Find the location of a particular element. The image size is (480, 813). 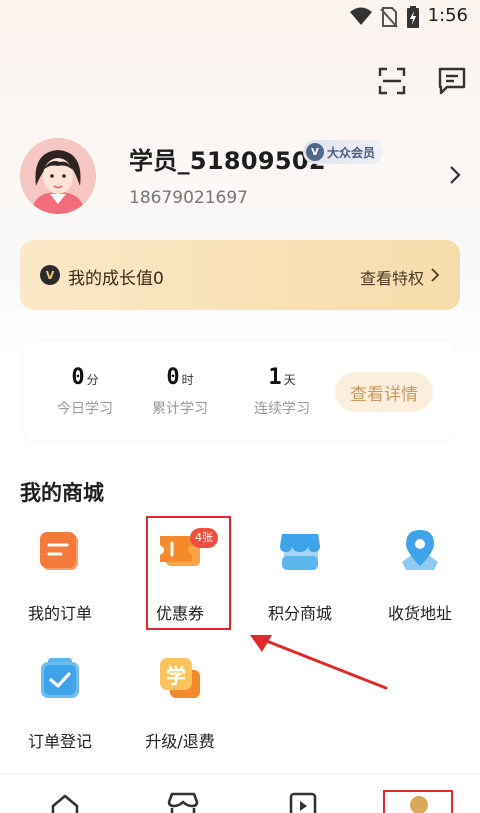

stat-unit: 天 is located at coordinates (289, 380).